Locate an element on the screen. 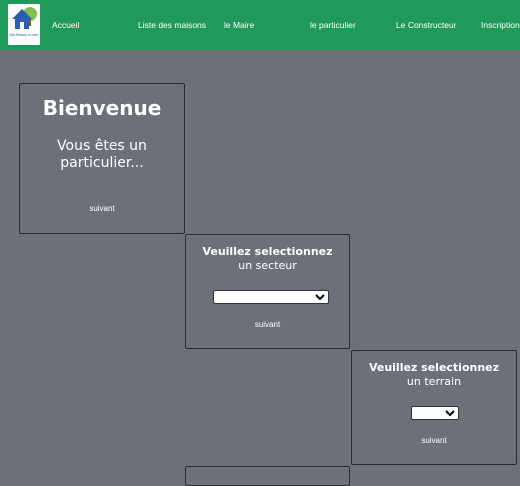  sector-next-button: suivant is located at coordinates (267, 324).